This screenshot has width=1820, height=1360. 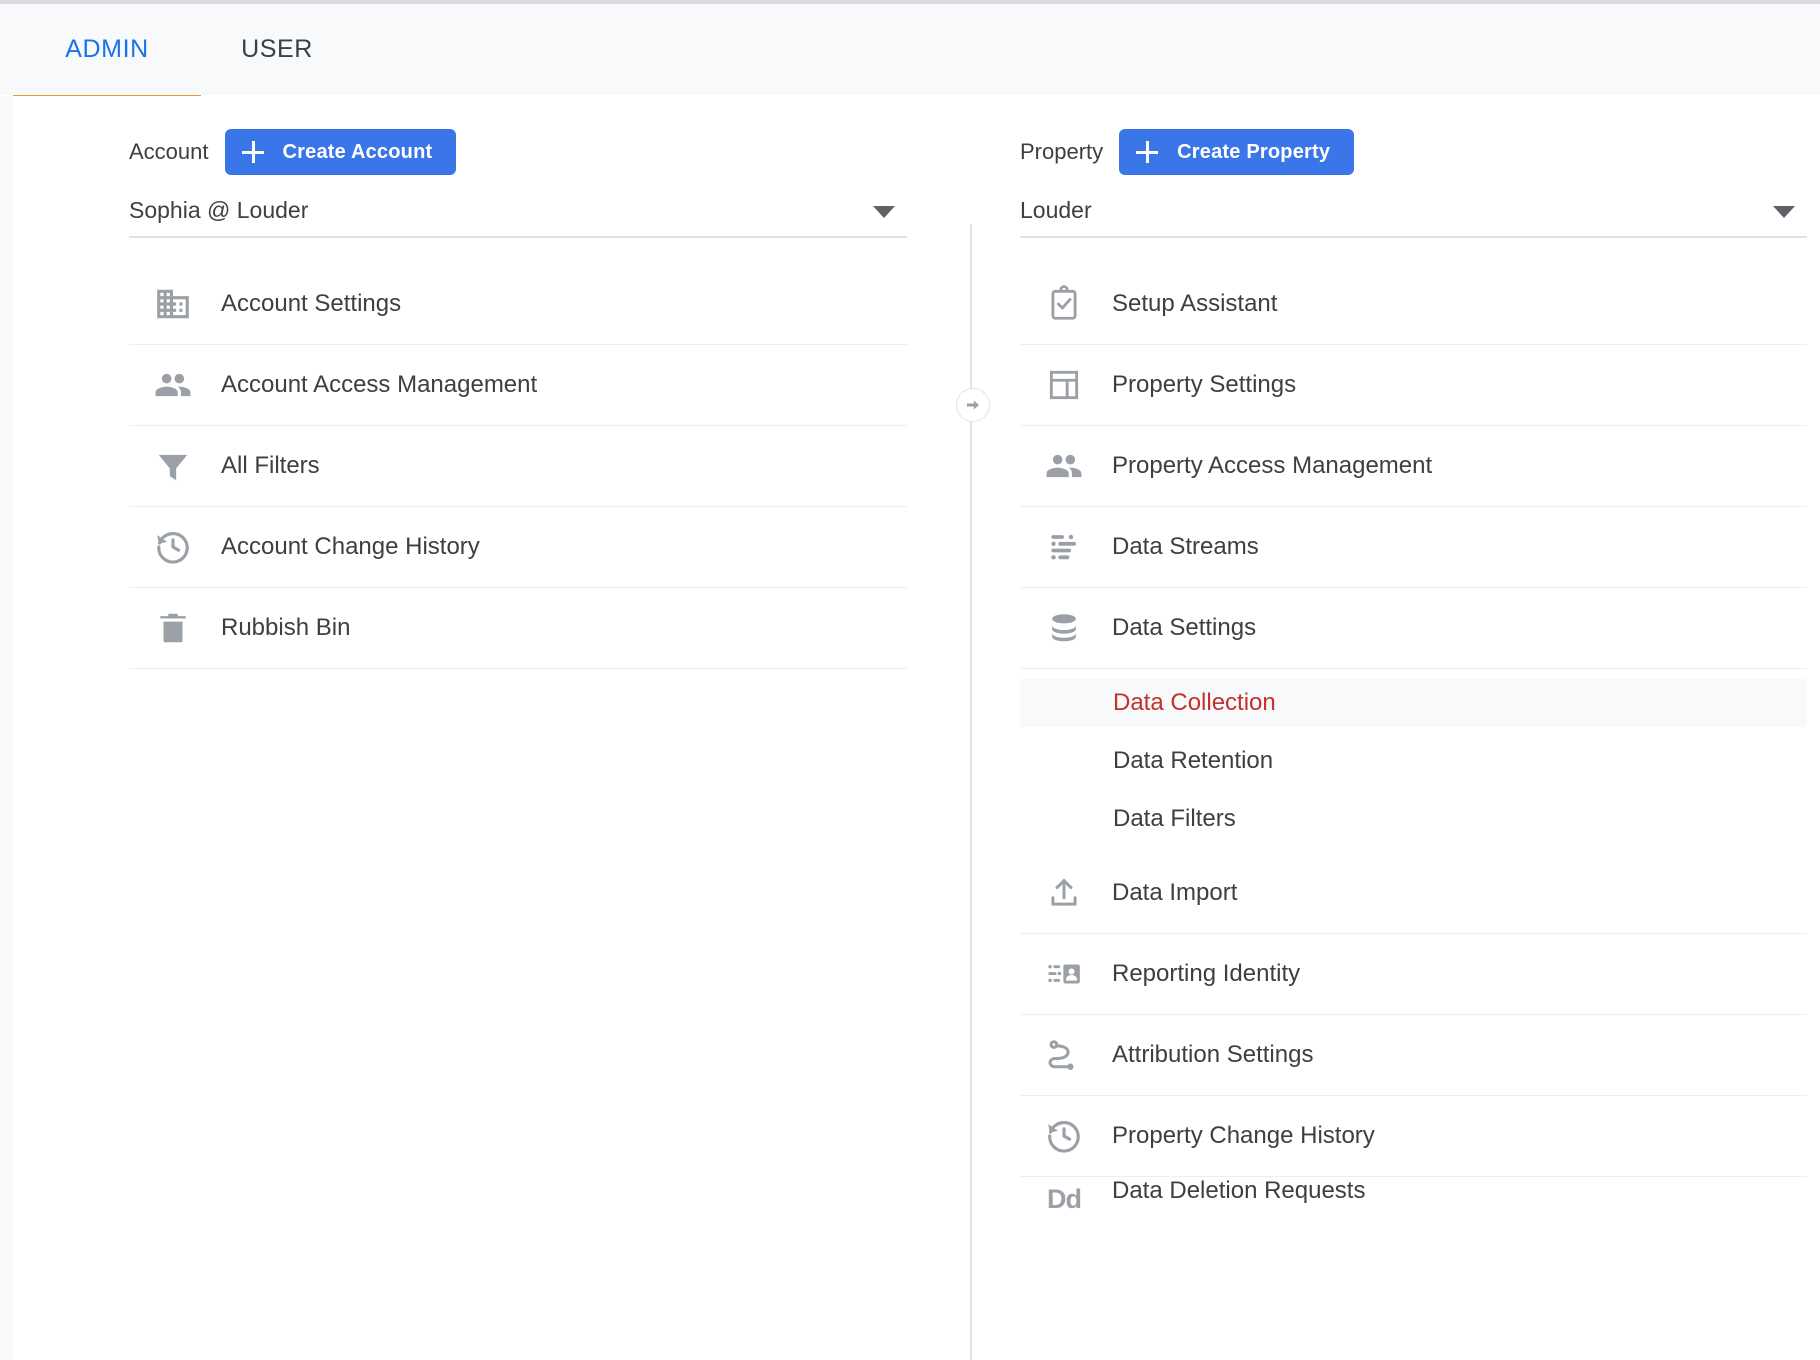 I want to click on attribution-icon, so click(x=1064, y=1055).